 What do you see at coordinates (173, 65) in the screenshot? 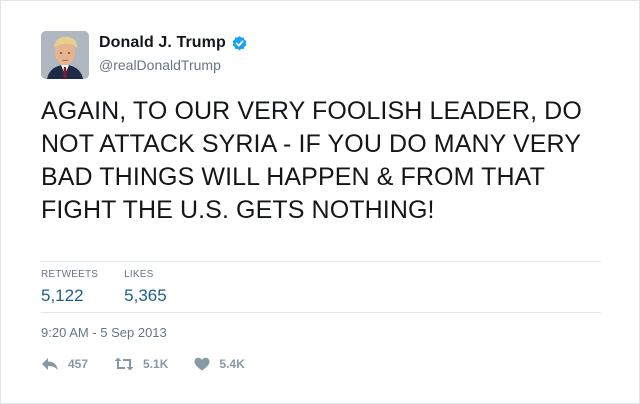
I see `author-handle: @realDonaldTrump` at bounding box center [173, 65].